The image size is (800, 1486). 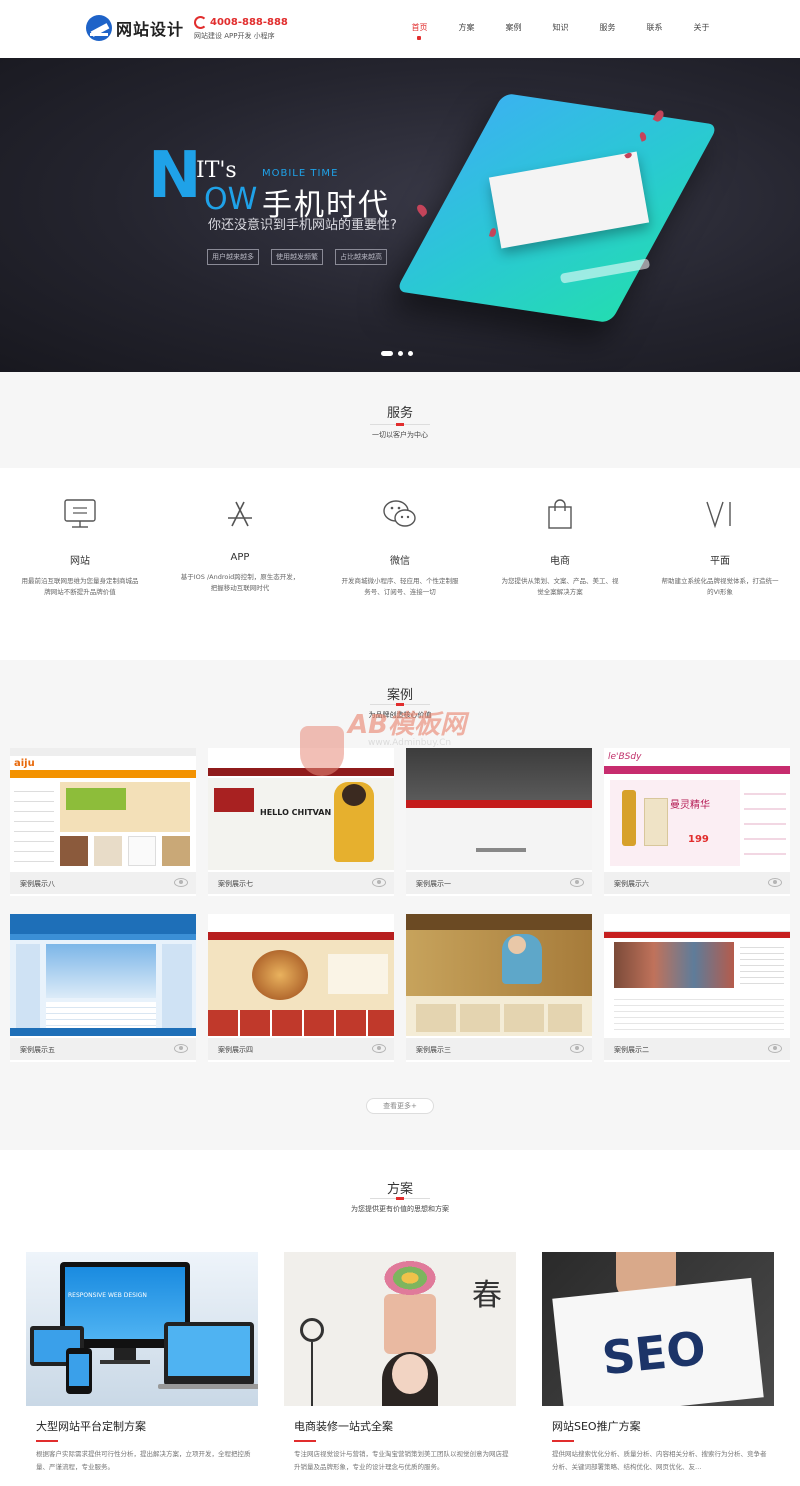 I want to click on case-caption: 案例展示二, so click(x=697, y=1049).